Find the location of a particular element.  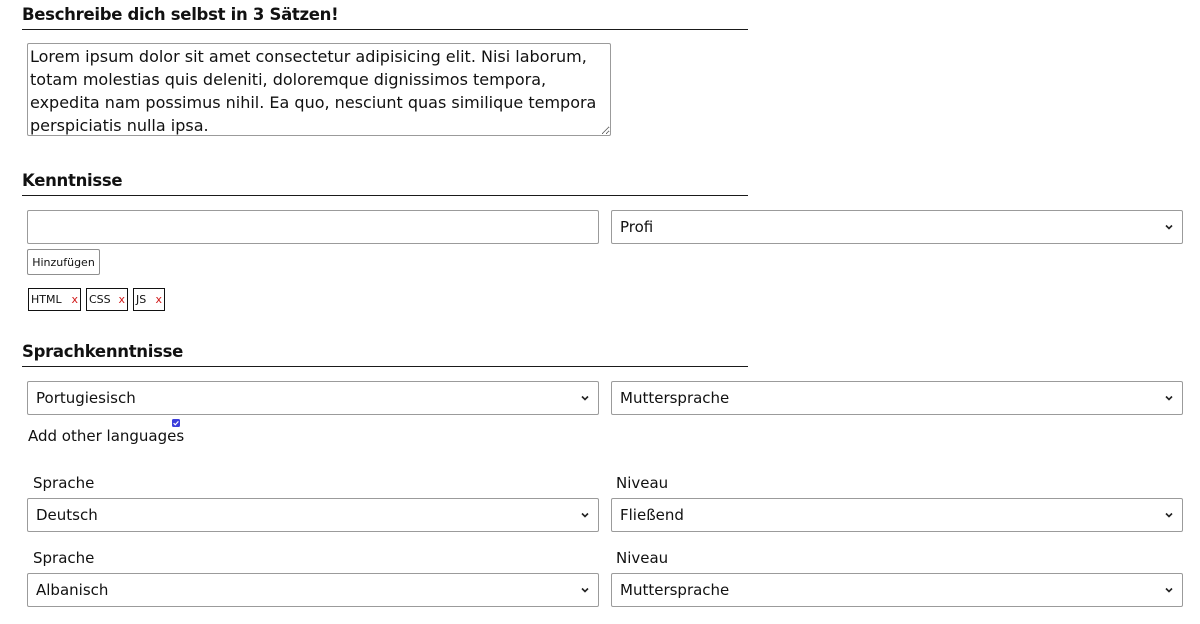

extra-level-select: Muttersprache is located at coordinates (897, 590).